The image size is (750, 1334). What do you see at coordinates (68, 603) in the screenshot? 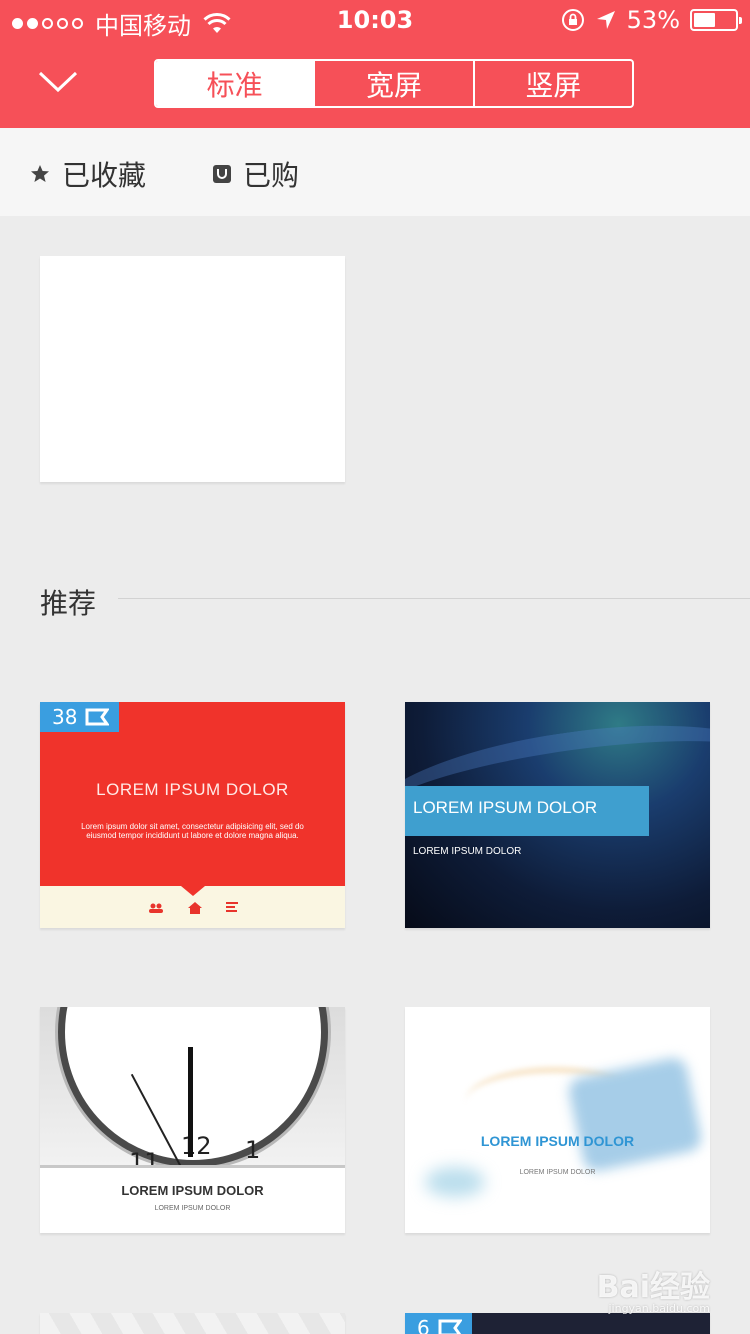
I see `recommend-section-title: 推荐` at bounding box center [68, 603].